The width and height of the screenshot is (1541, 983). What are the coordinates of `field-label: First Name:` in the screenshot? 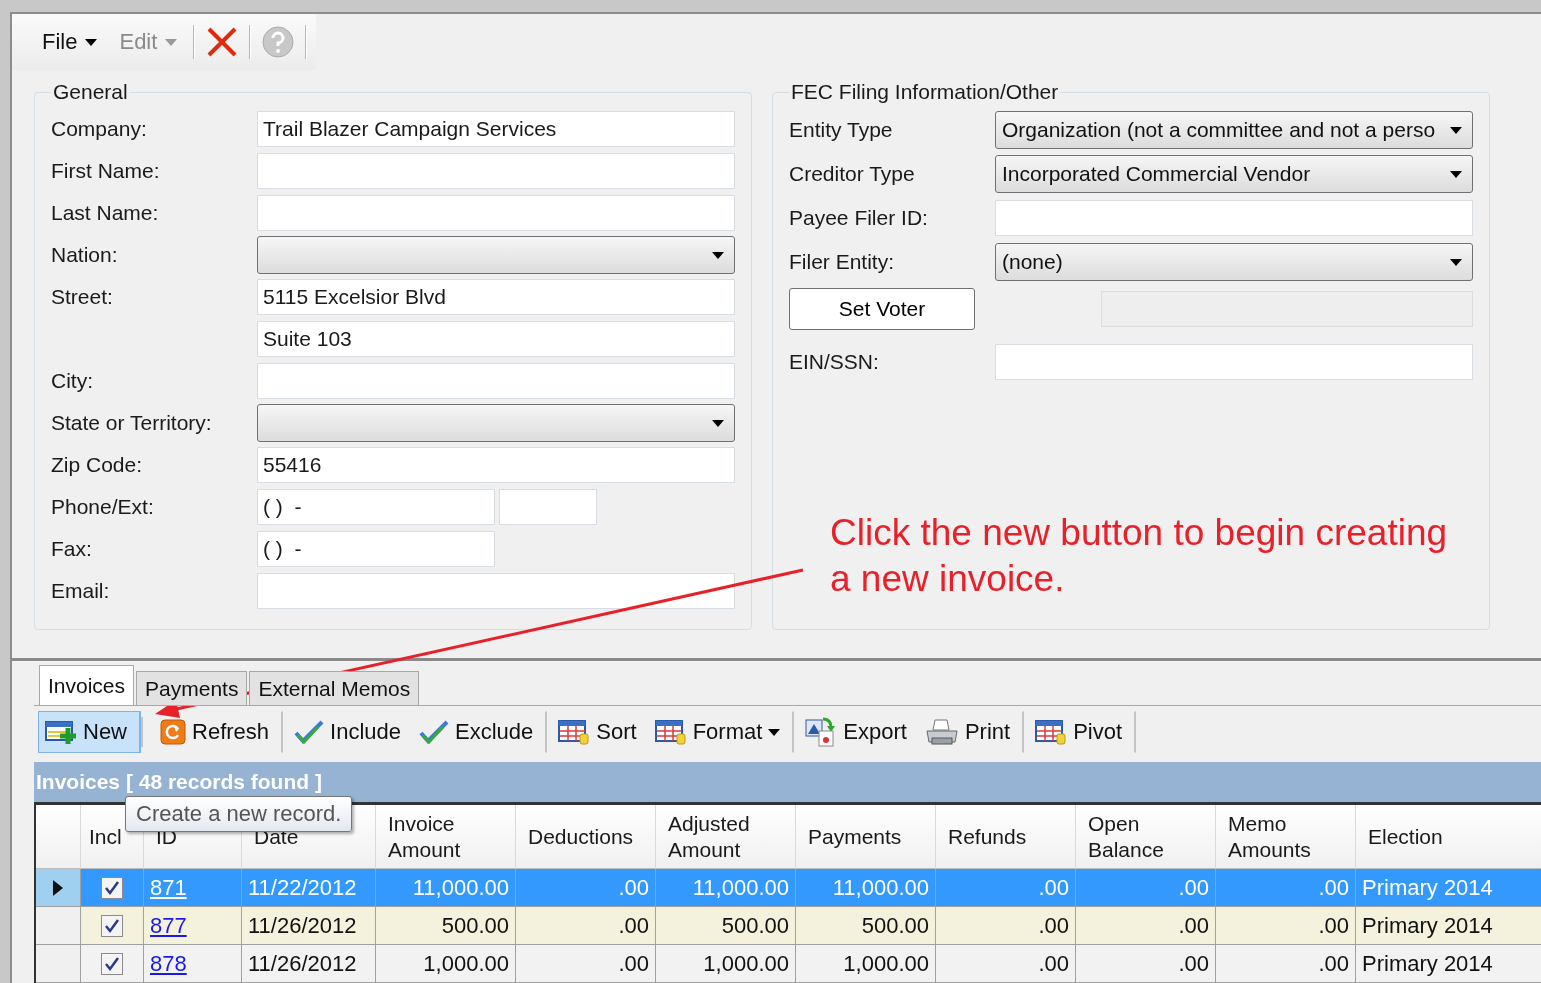 It's located at (106, 171).